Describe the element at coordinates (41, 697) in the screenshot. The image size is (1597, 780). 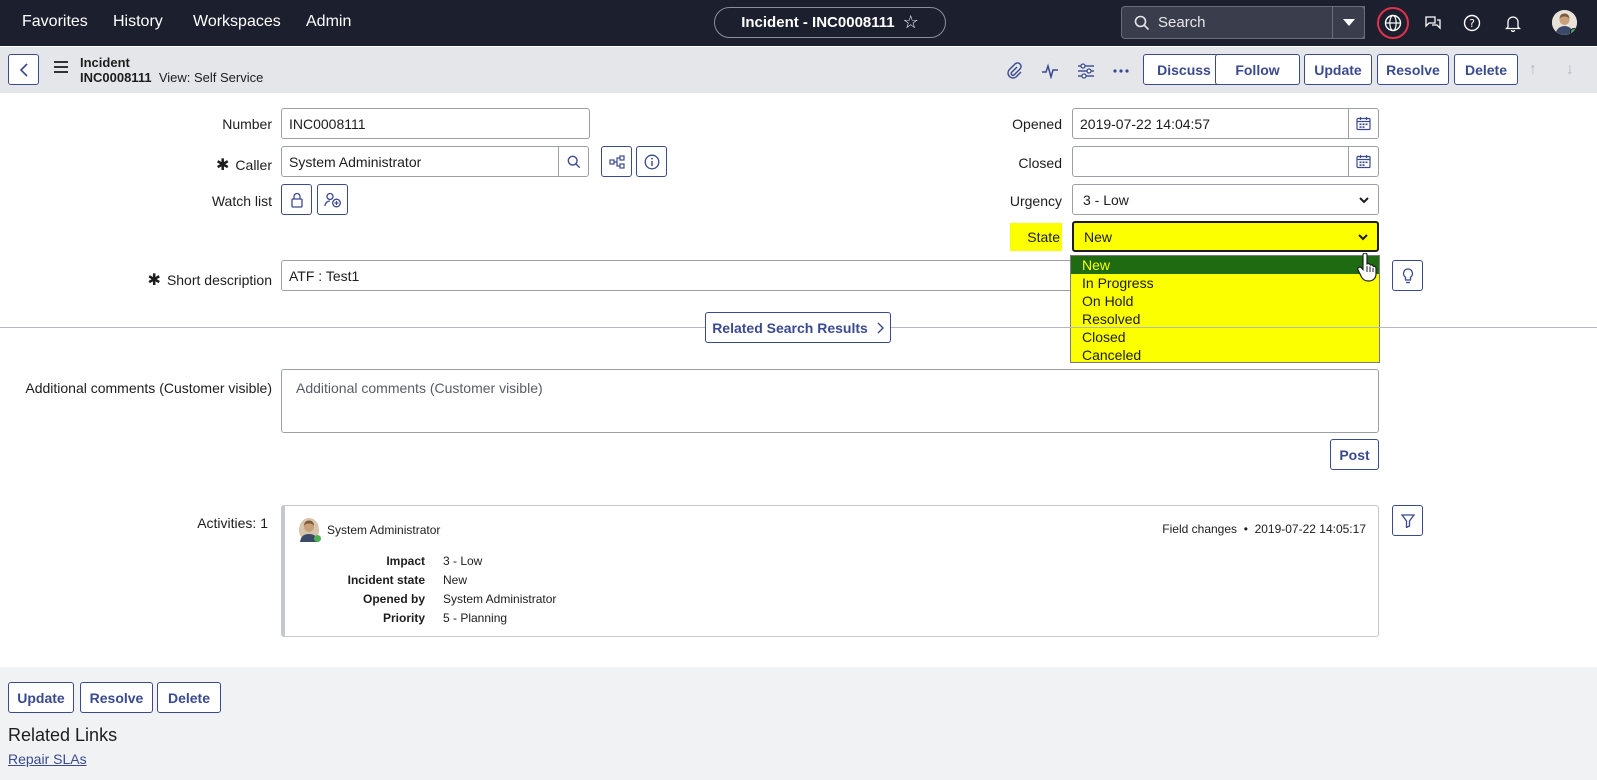
I see `footer-update-button: Update` at that location.